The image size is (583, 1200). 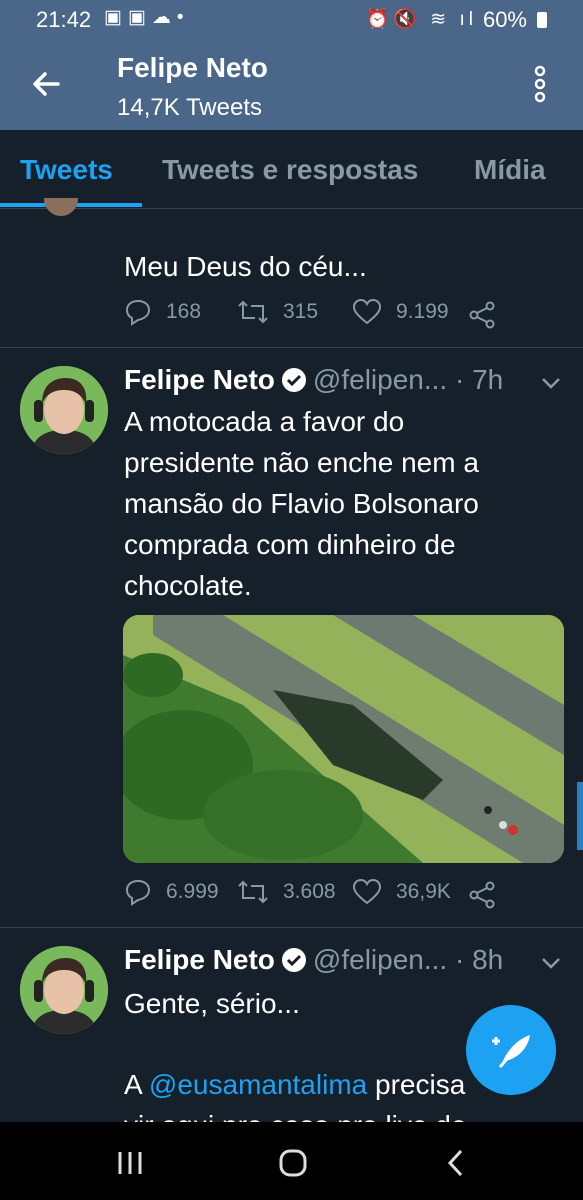 I want to click on compose-icon, so click(x=511, y=1051).